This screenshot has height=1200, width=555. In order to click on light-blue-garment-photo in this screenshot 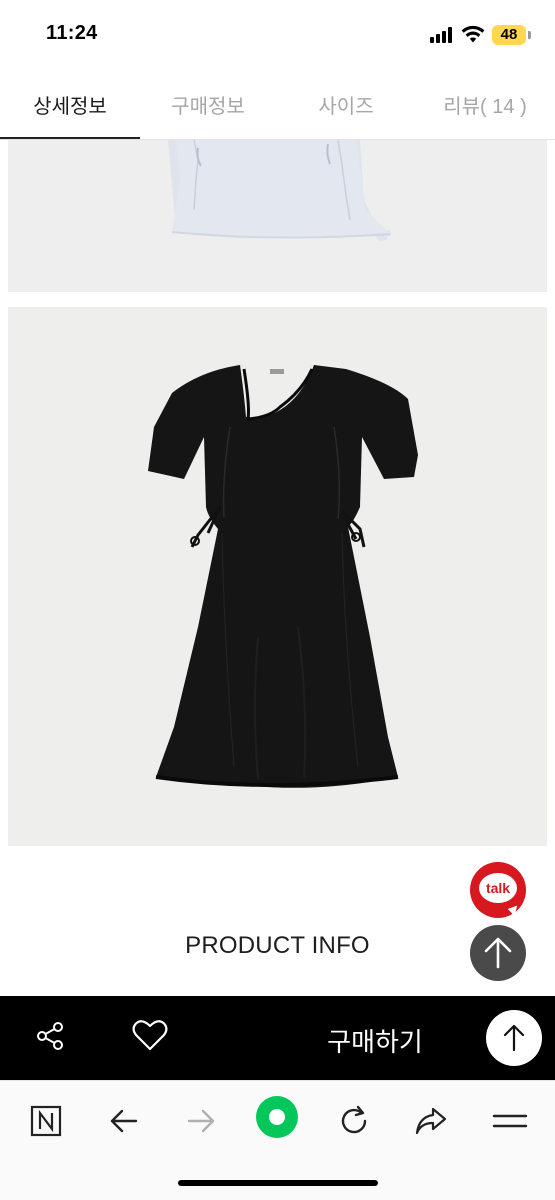, I will do `click(277, 216)`.